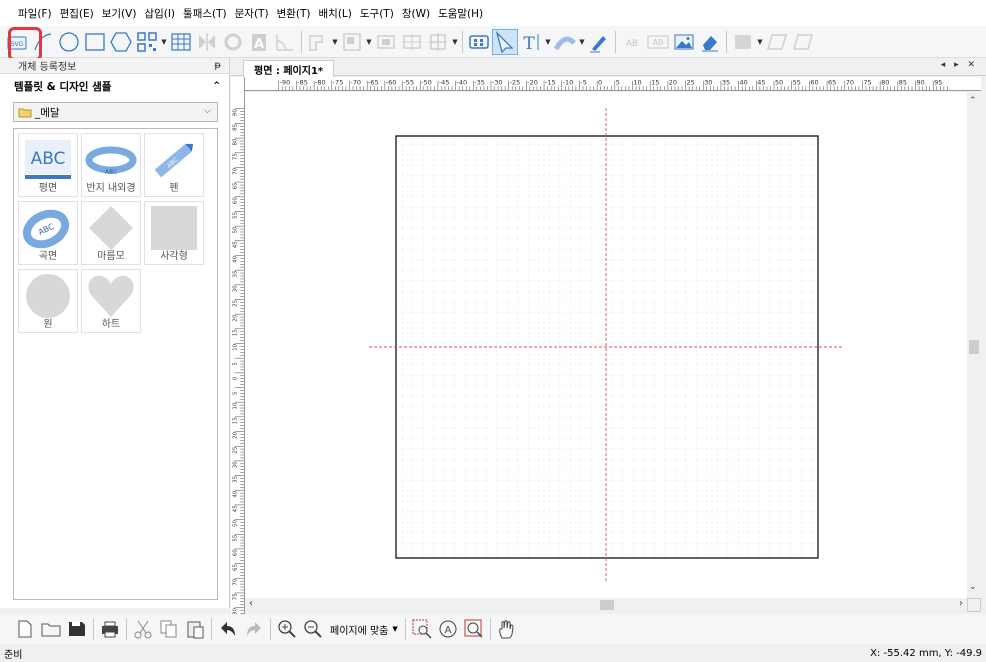 The width and height of the screenshot is (986, 662). I want to click on print-button, so click(110, 629).